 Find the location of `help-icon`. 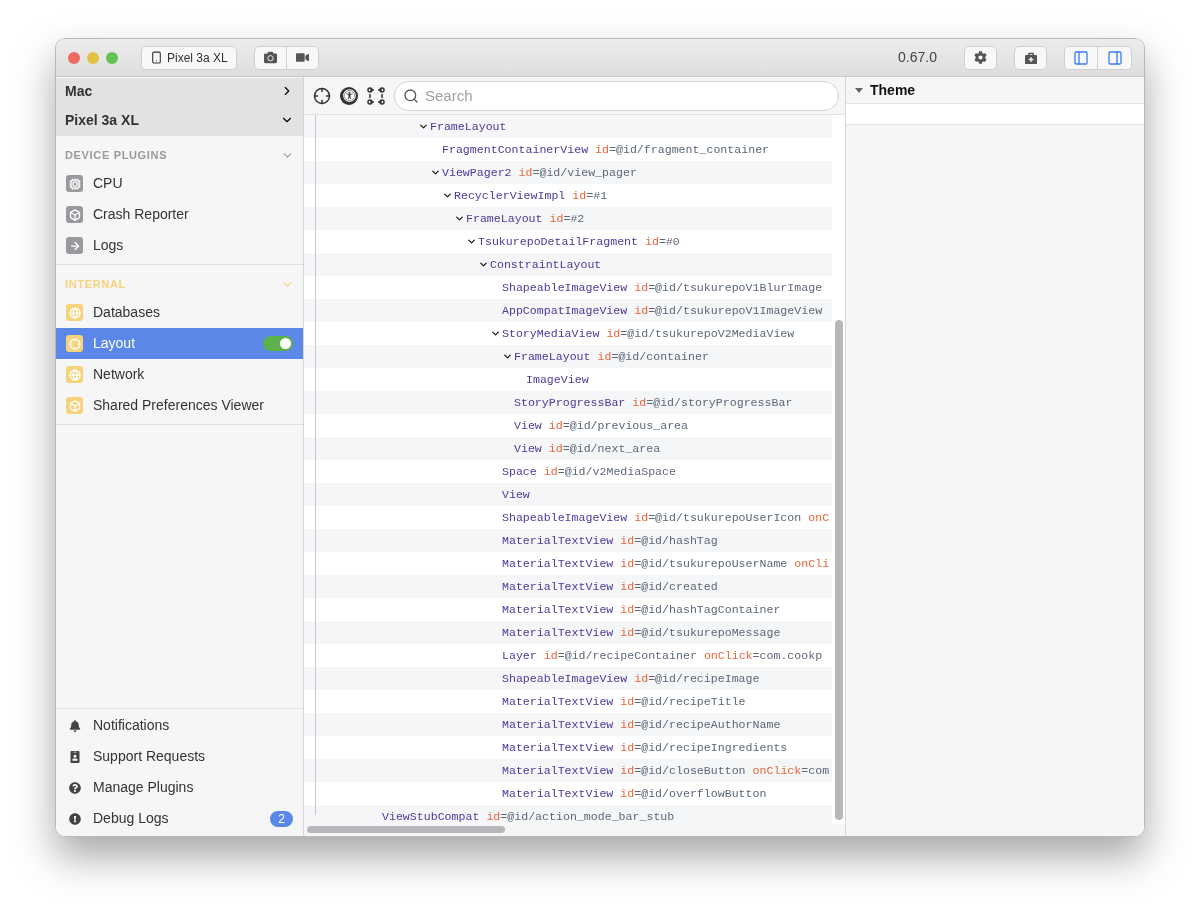

help-icon is located at coordinates (74, 787).